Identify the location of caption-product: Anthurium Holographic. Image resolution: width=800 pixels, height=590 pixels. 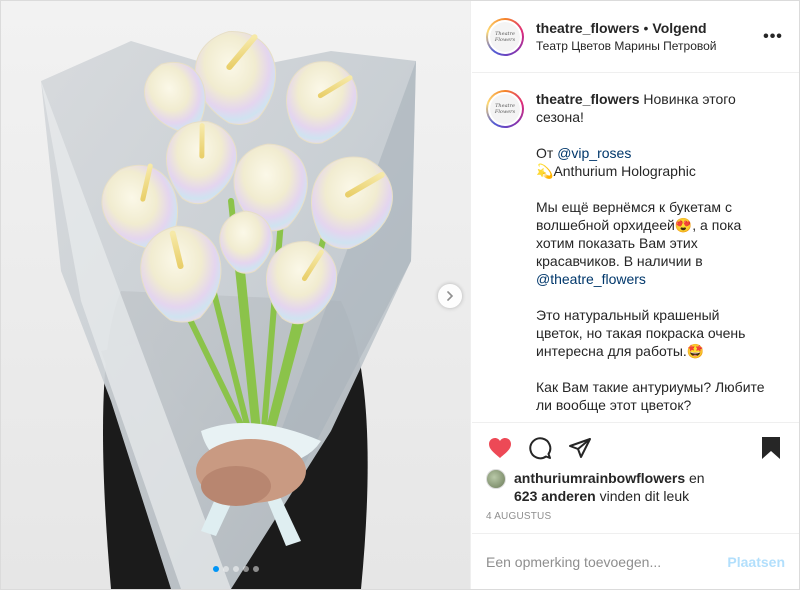
(624, 171).